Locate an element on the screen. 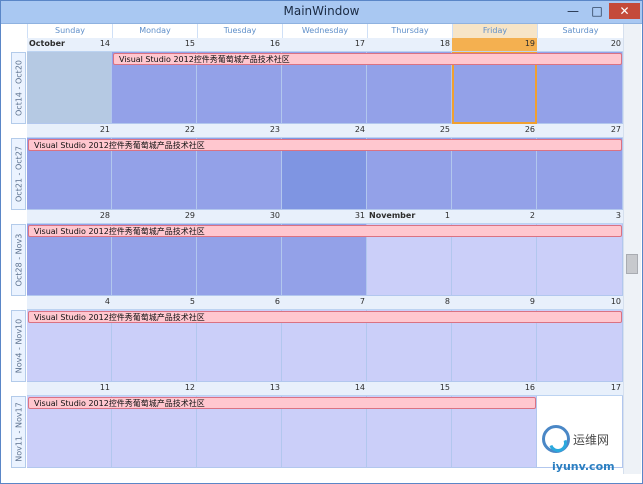 This screenshot has width=643, height=484. day-number-bar: 29 is located at coordinates (154, 217).